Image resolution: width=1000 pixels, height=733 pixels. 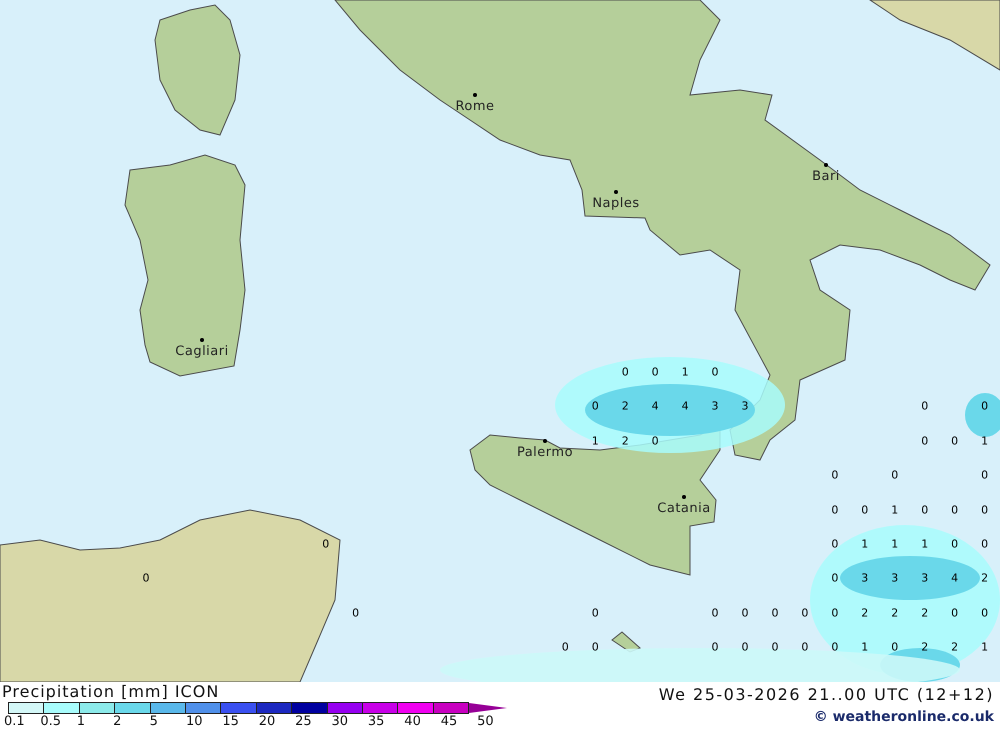 What do you see at coordinates (15, 721) in the screenshot?
I see `legend-label: 0.1` at bounding box center [15, 721].